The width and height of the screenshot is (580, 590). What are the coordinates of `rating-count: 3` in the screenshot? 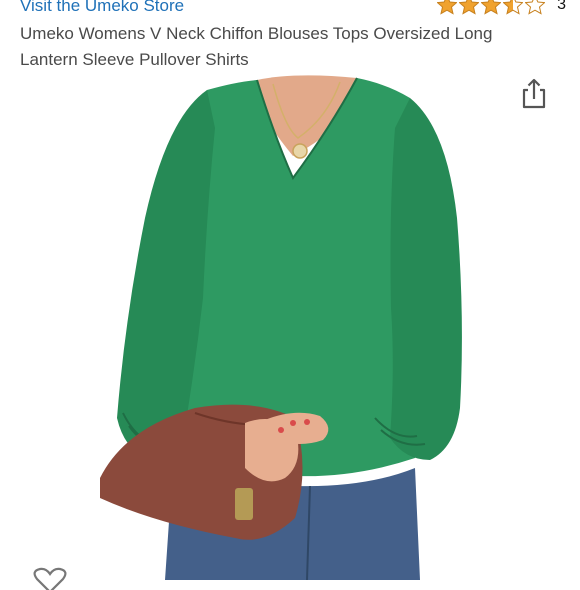 It's located at (561, 7).